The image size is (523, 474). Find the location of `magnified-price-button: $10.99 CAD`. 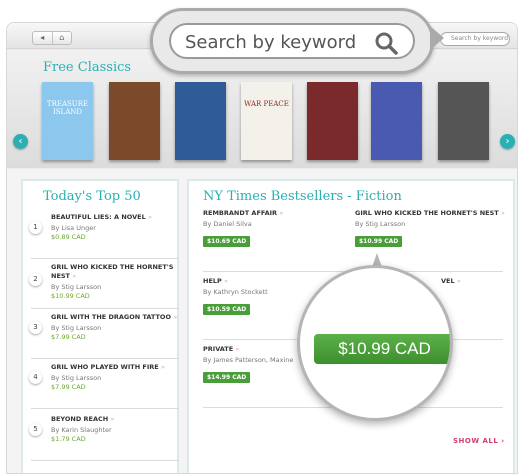

magnified-price-button: $10.99 CAD is located at coordinates (382, 349).